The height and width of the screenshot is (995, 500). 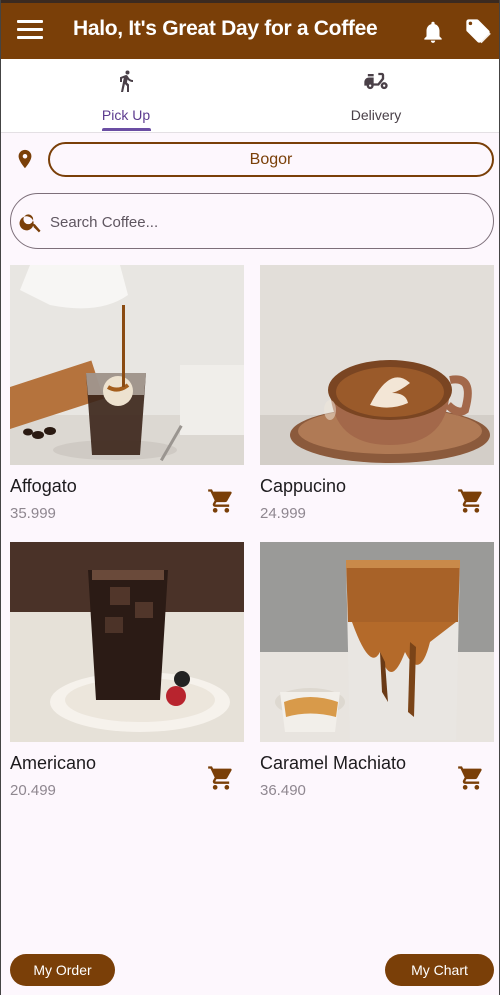 What do you see at coordinates (30, 31) in the screenshot?
I see `menu-icon` at bounding box center [30, 31].